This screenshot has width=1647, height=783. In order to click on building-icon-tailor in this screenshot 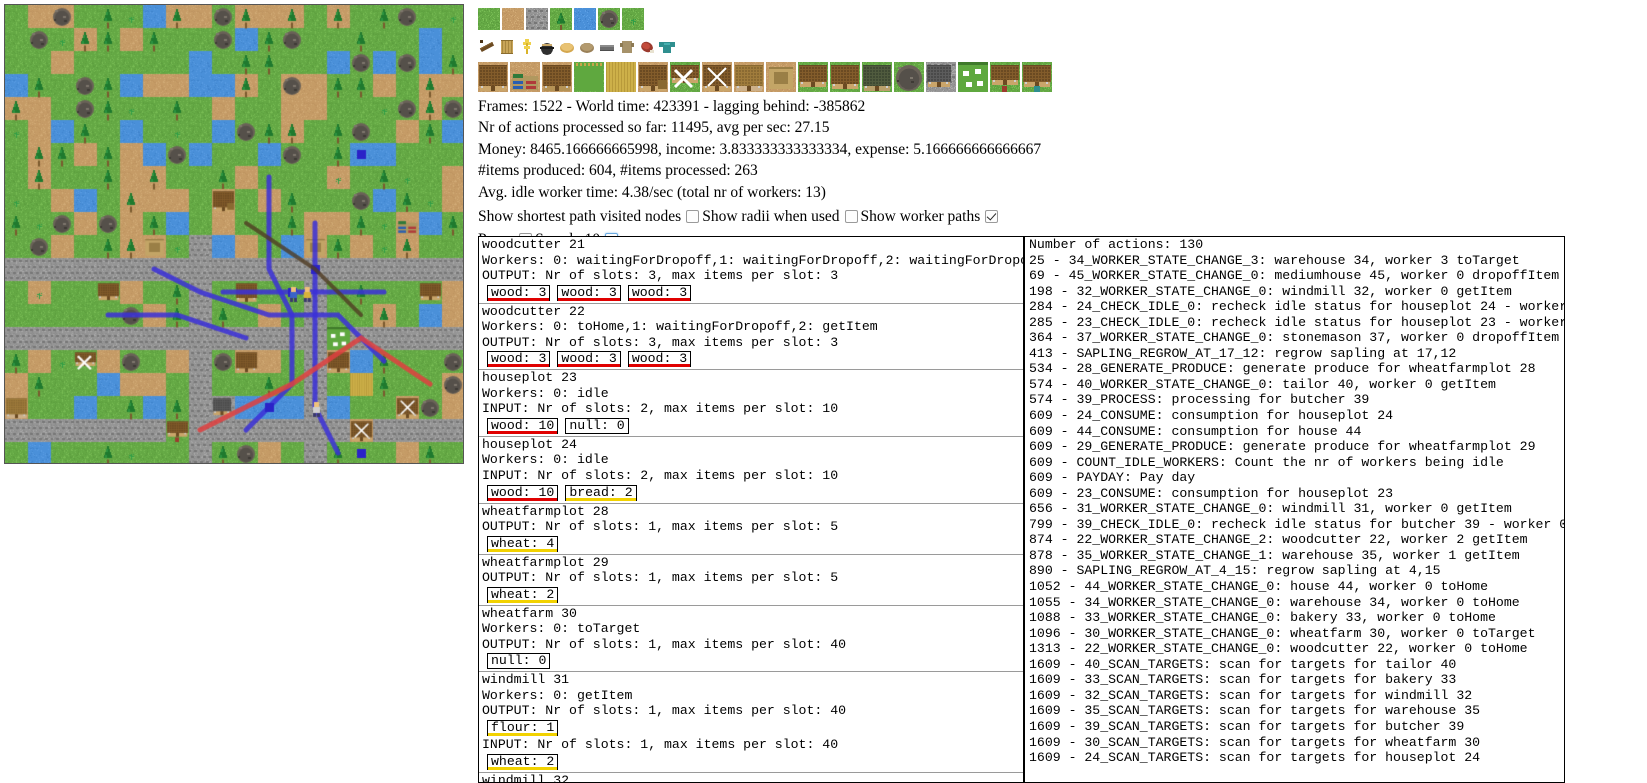, I will do `click(1037, 77)`.